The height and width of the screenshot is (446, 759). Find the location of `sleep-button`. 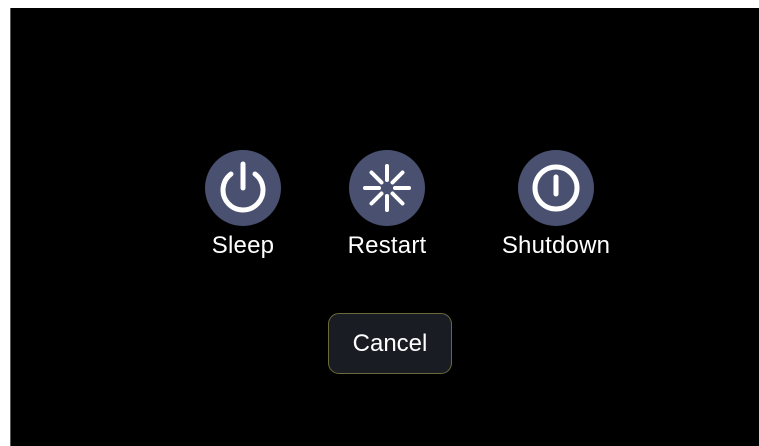

sleep-button is located at coordinates (243, 188).